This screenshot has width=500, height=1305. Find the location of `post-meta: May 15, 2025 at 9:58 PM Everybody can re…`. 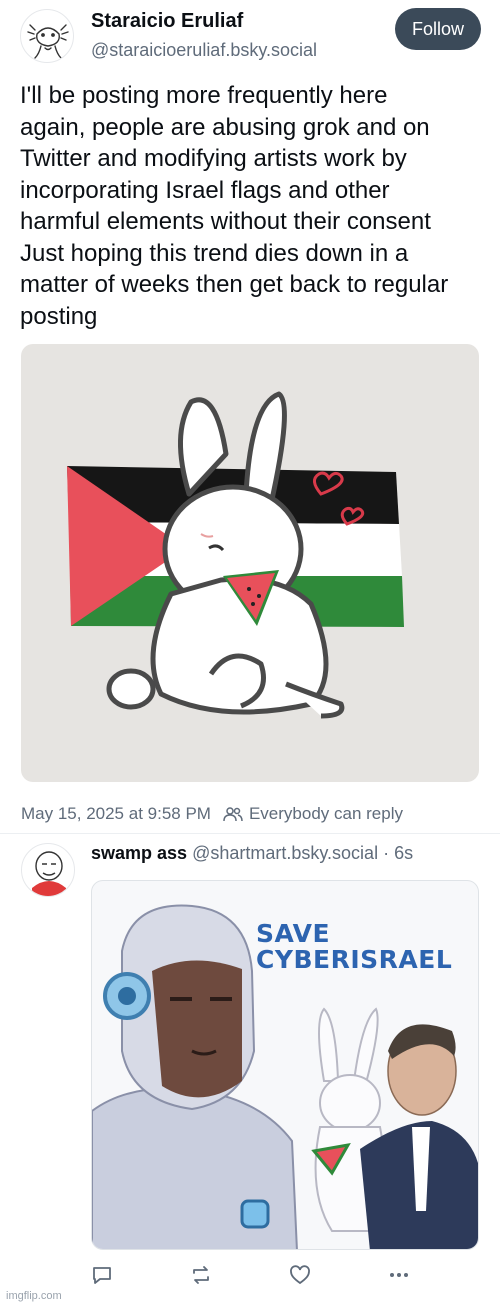

post-meta: May 15, 2025 at 9:58 PM Everybody can re… is located at coordinates (212, 814).